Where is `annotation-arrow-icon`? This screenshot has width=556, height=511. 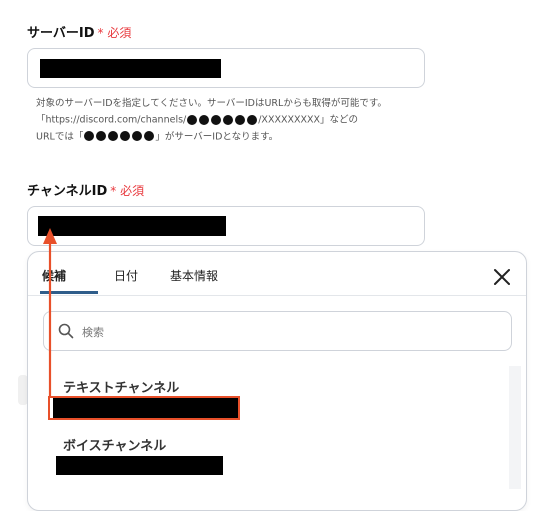 annotation-arrow-icon is located at coordinates (50, 312).